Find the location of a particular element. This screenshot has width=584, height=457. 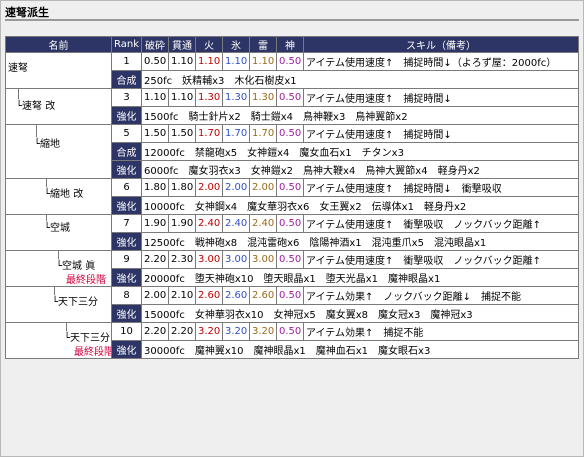

header-ha: 破砕 is located at coordinates (155, 44).